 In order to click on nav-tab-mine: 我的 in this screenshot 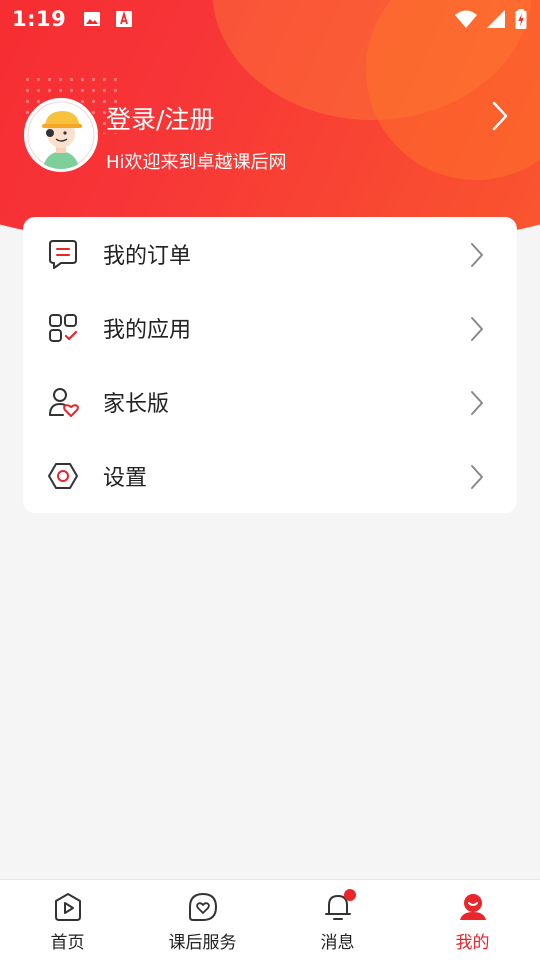, I will do `click(472, 920)`.